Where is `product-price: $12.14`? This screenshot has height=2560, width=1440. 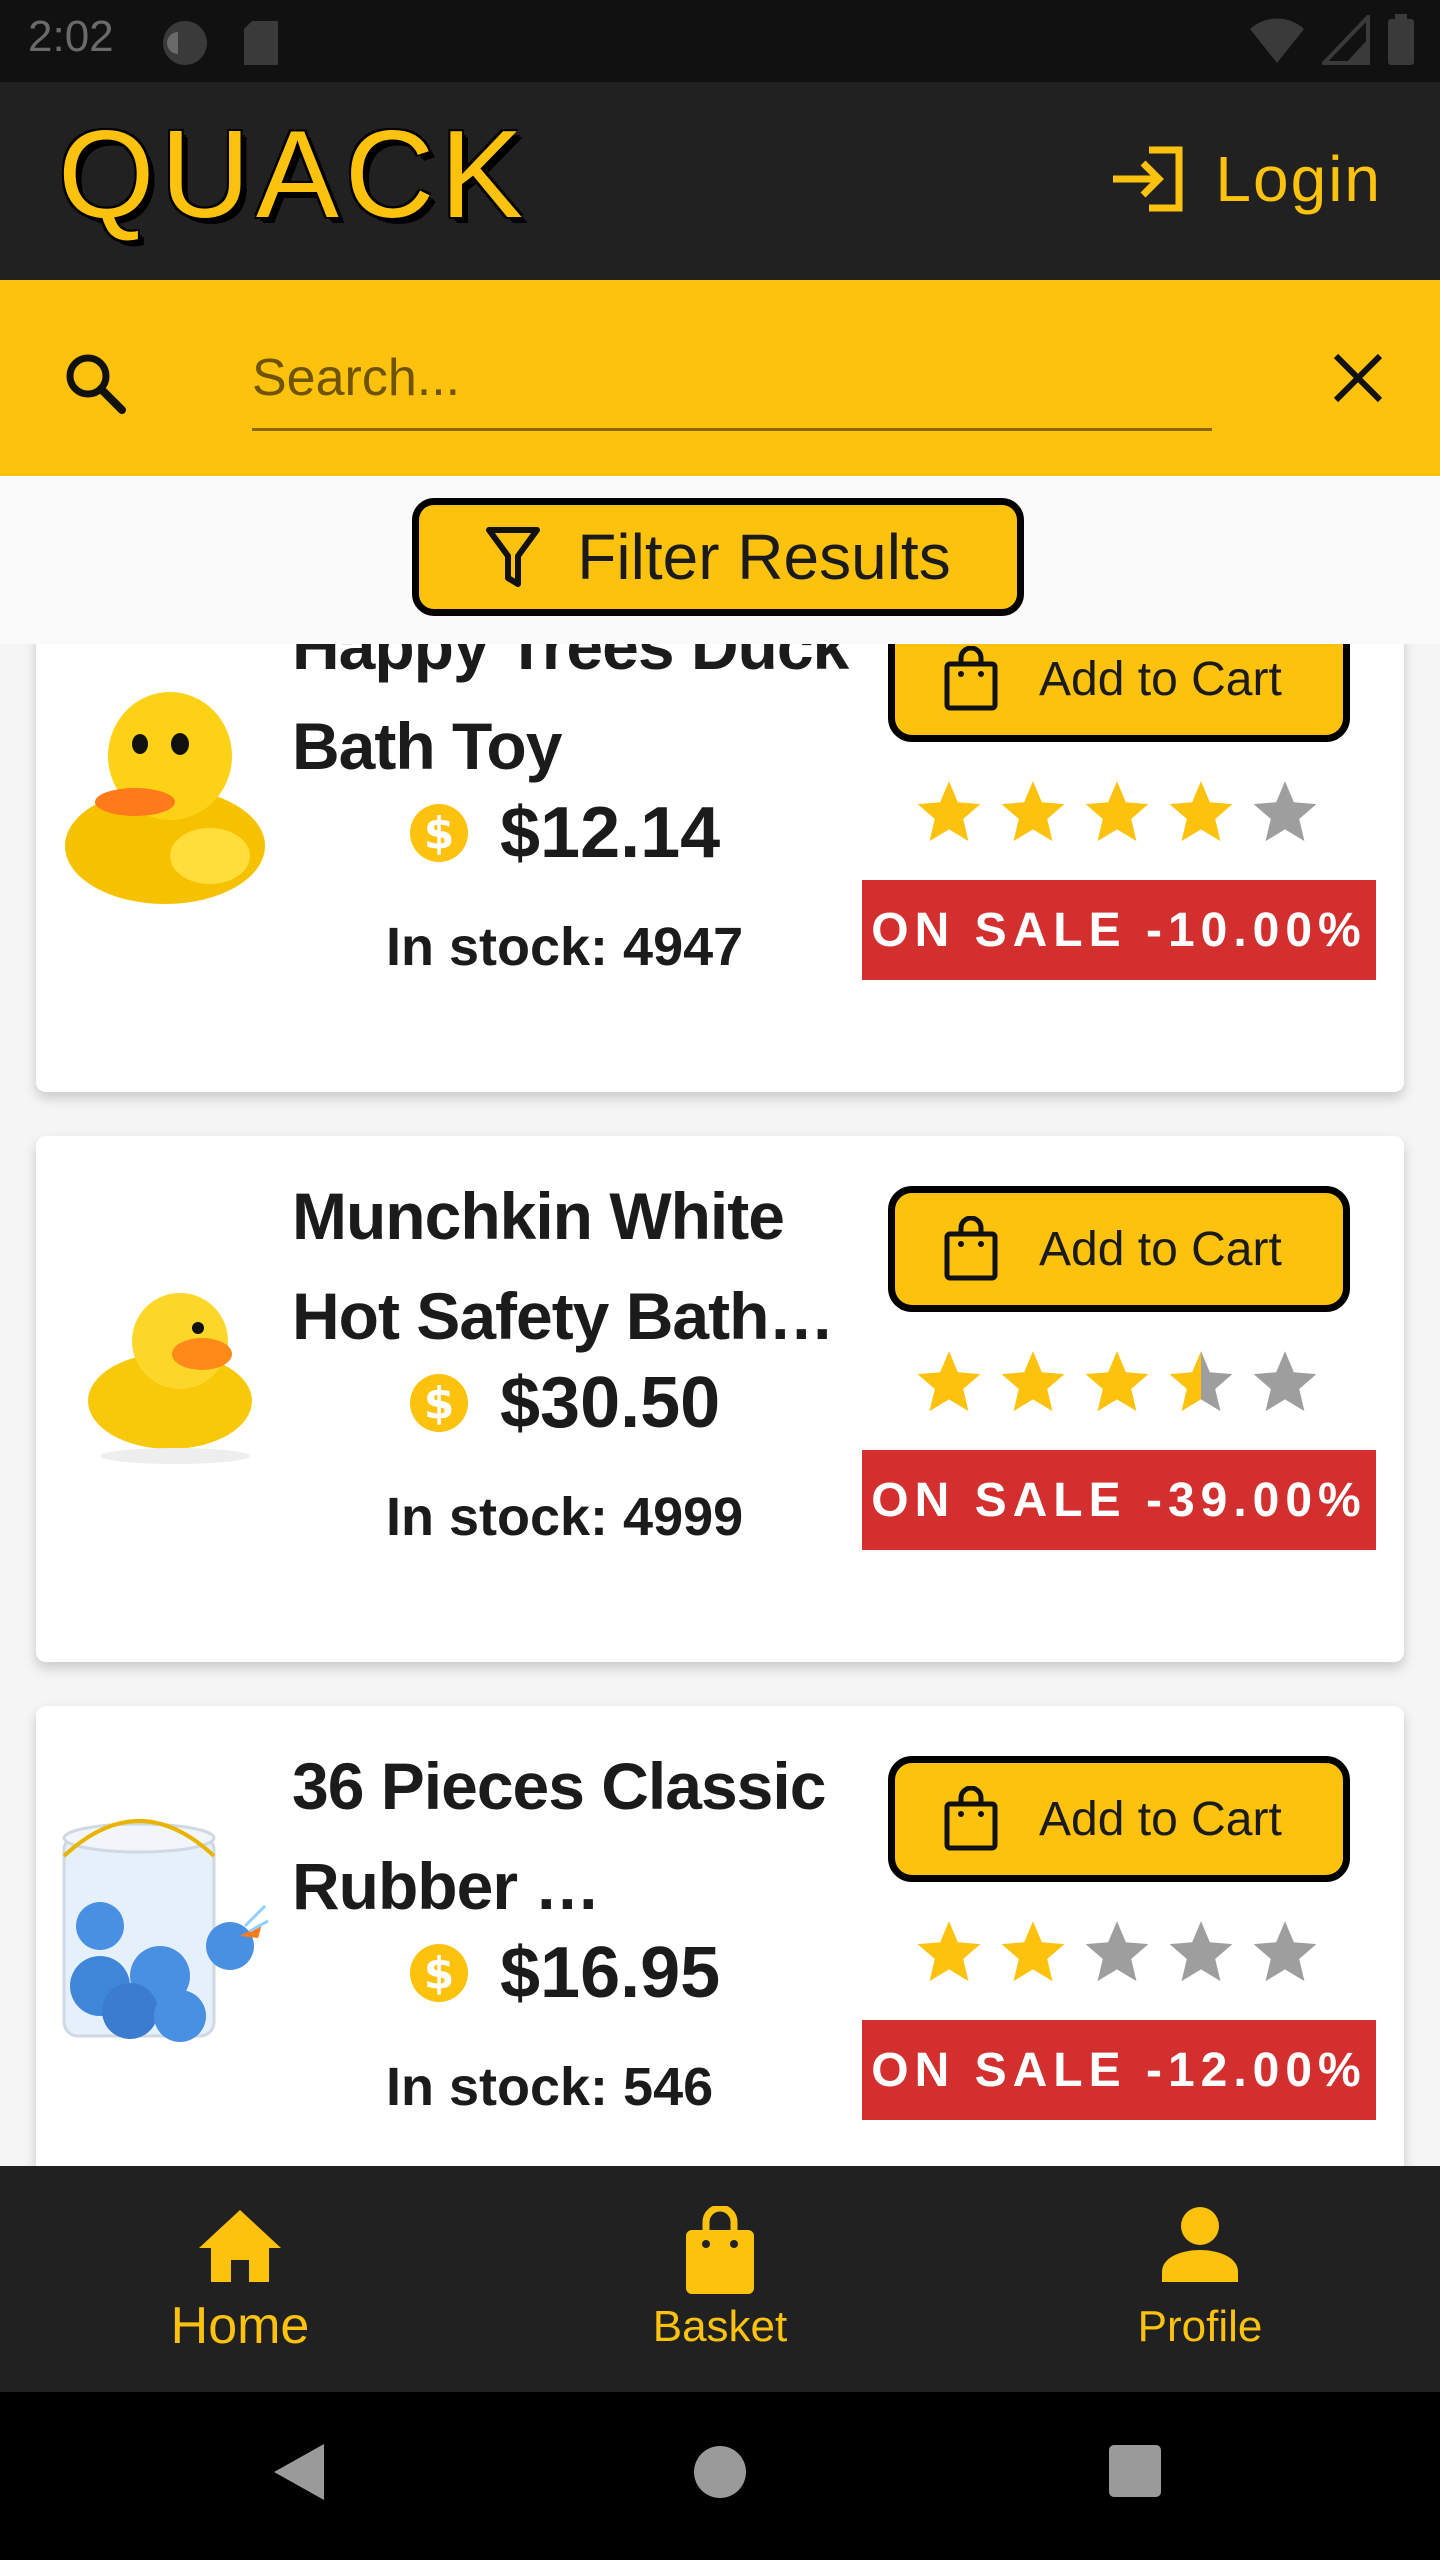 product-price: $12.14 is located at coordinates (610, 833).